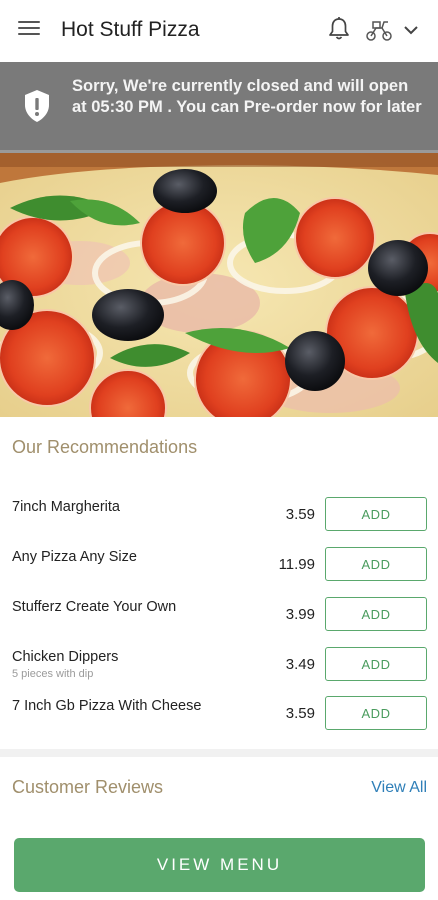 The image size is (438, 900). Describe the element at coordinates (65, 657) in the screenshot. I see `item-name: Chicken Dippers` at that location.